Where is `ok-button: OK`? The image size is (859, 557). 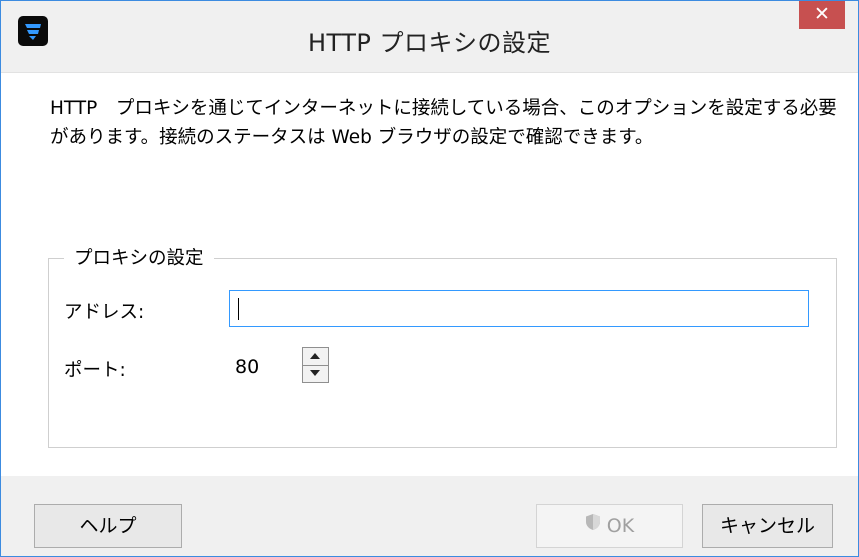 ok-button: OK is located at coordinates (609, 526).